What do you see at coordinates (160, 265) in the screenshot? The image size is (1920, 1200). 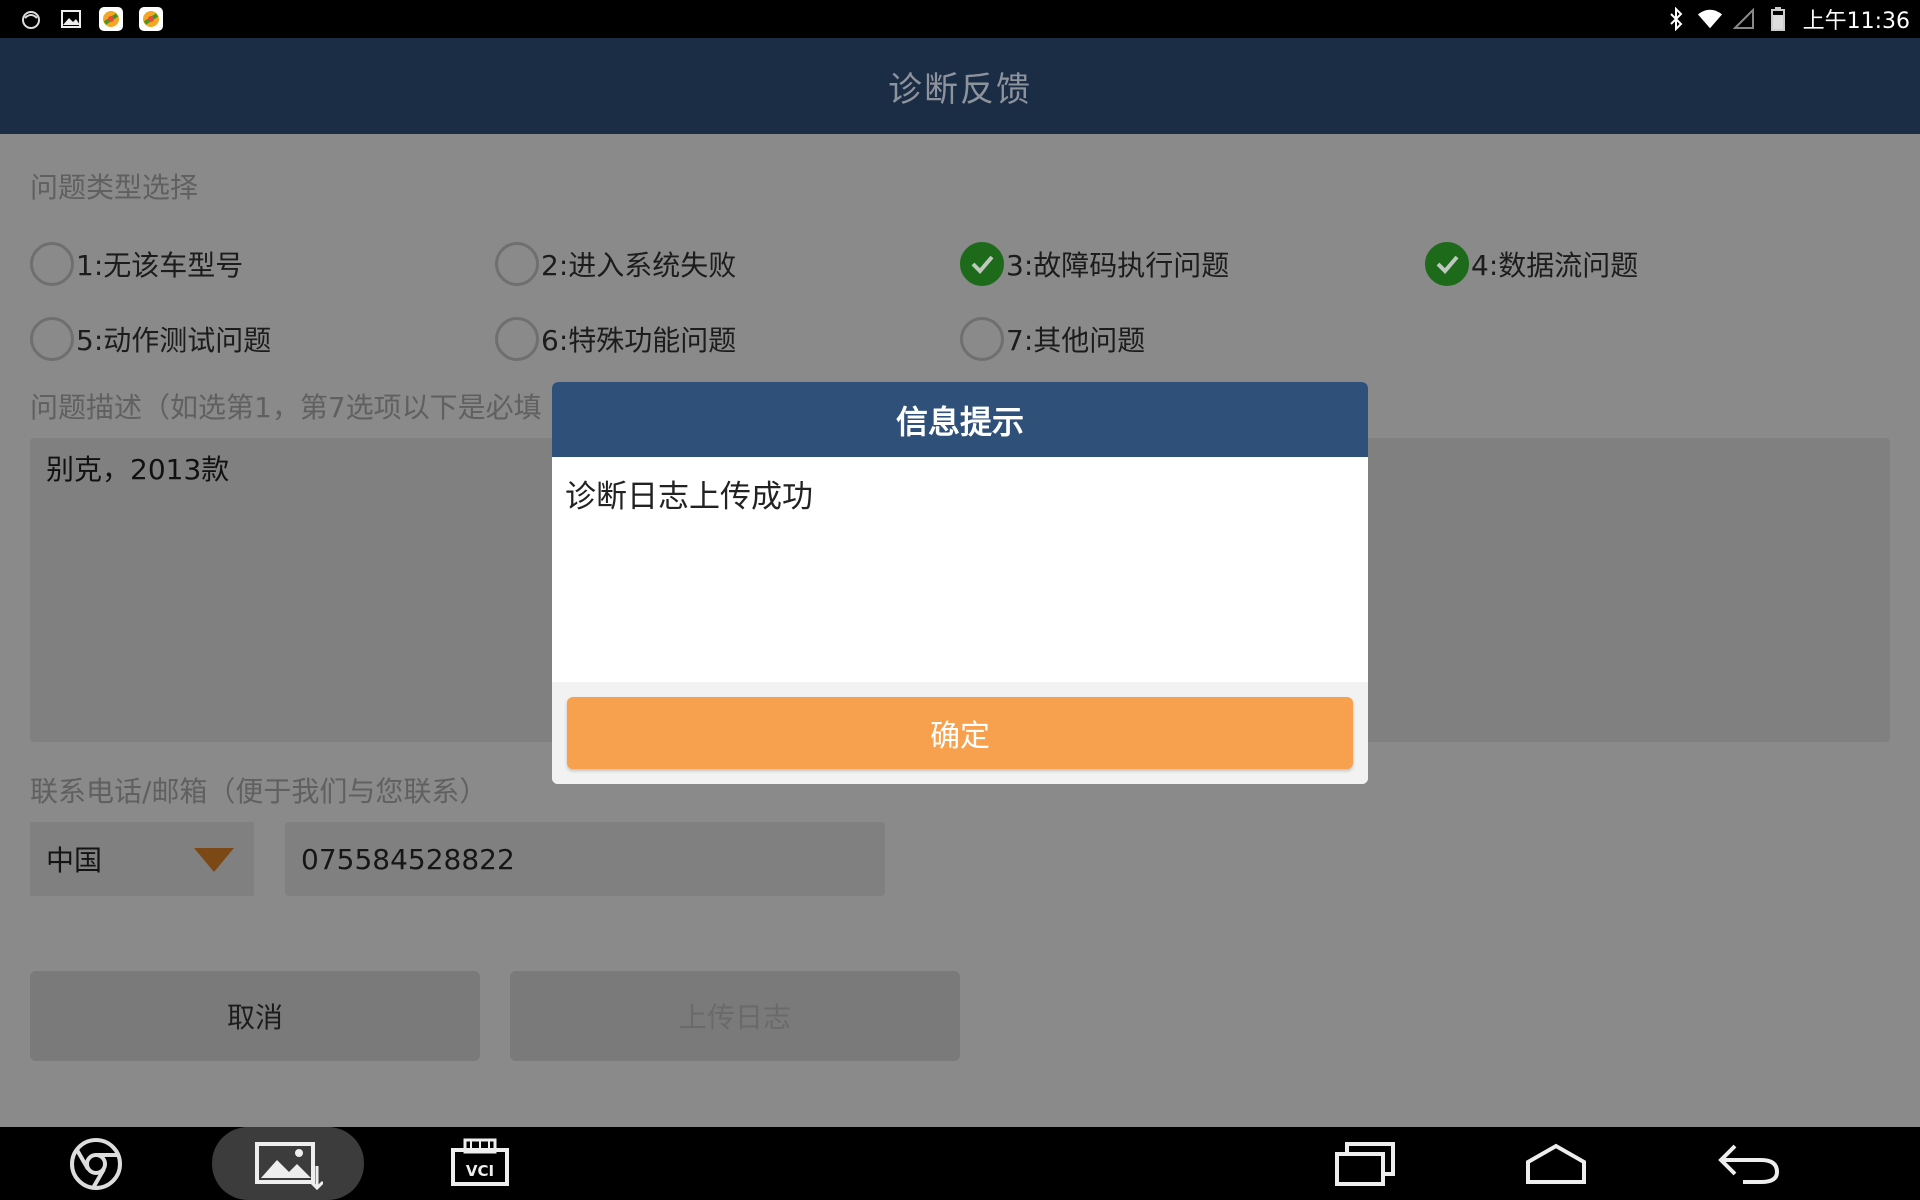 I see `option-label: 1:无该车型号` at bounding box center [160, 265].